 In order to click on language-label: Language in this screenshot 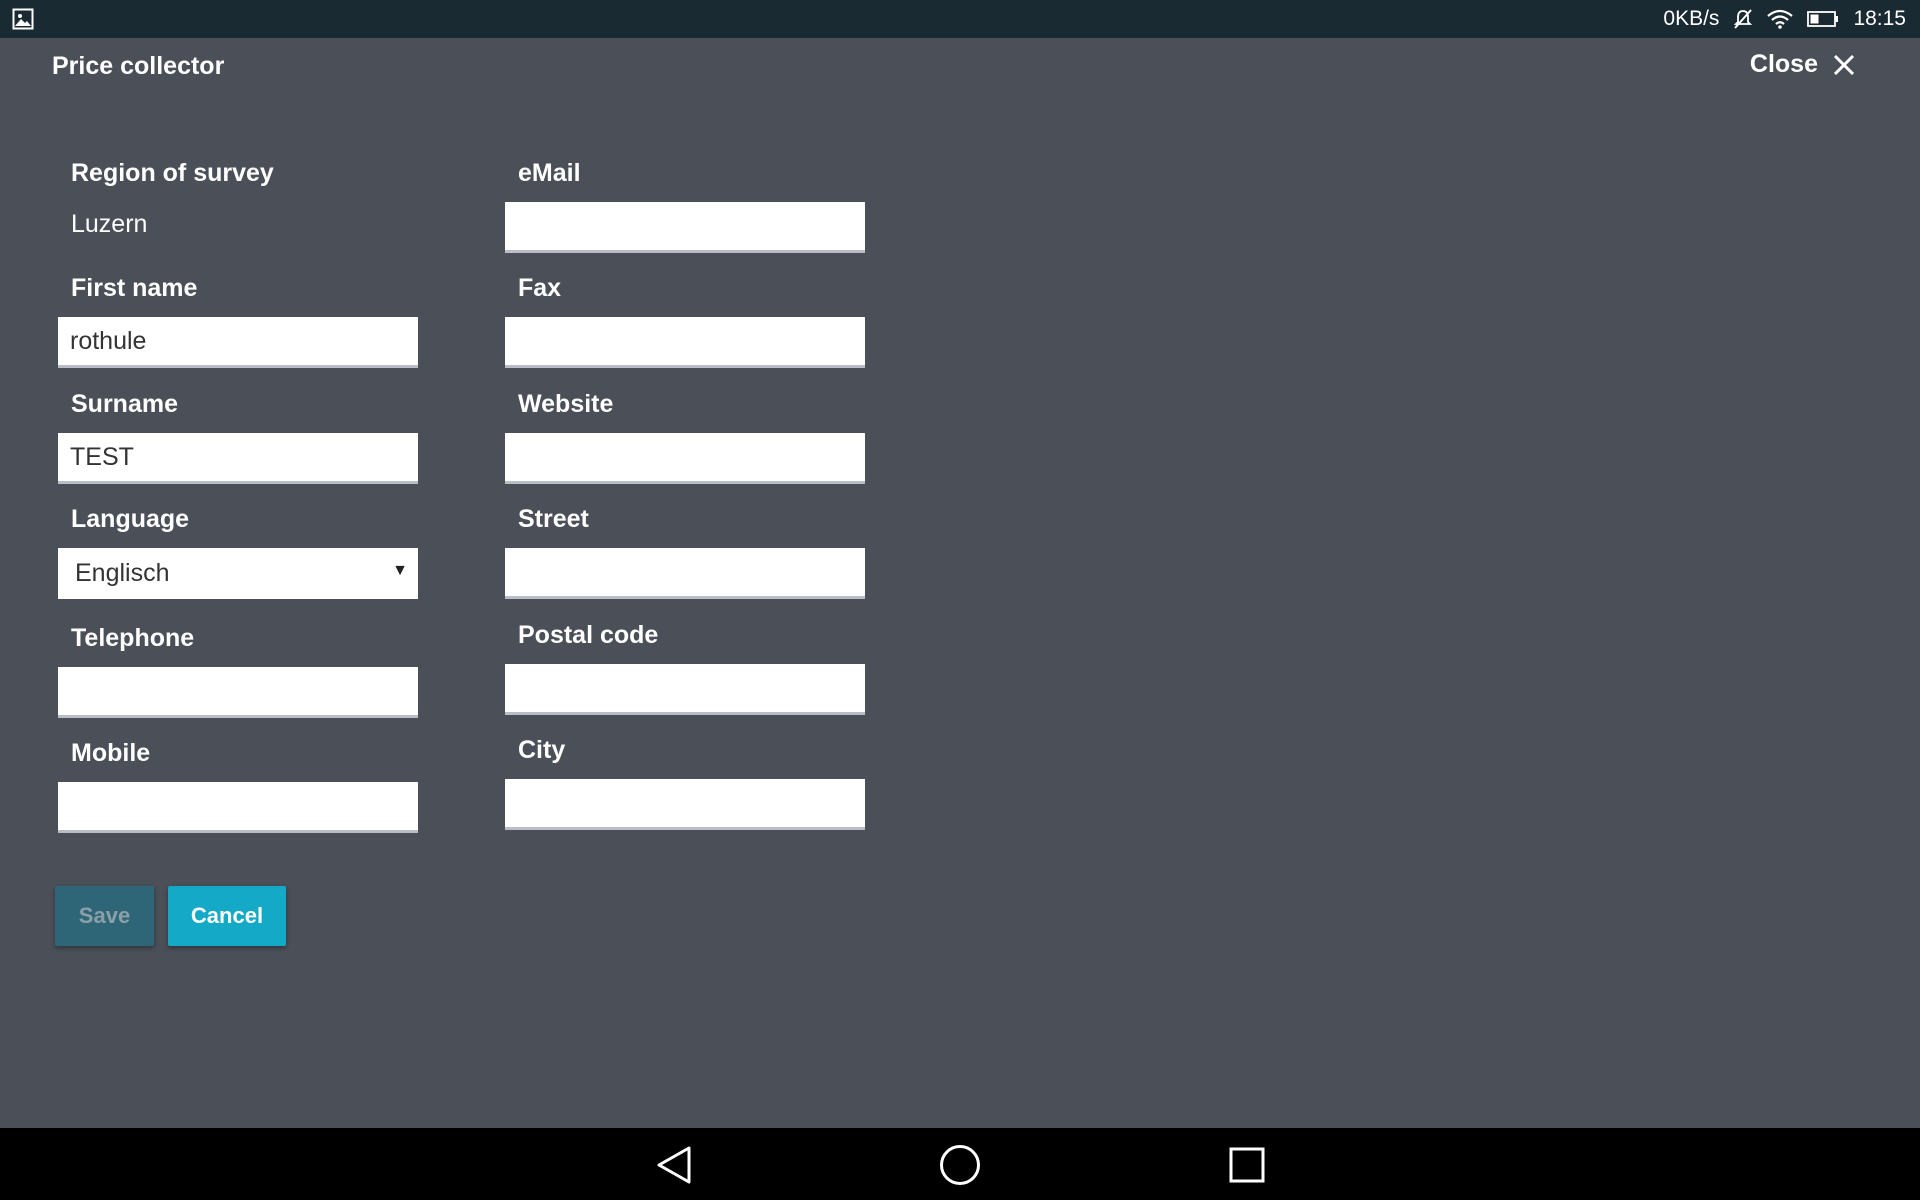, I will do `click(130, 519)`.